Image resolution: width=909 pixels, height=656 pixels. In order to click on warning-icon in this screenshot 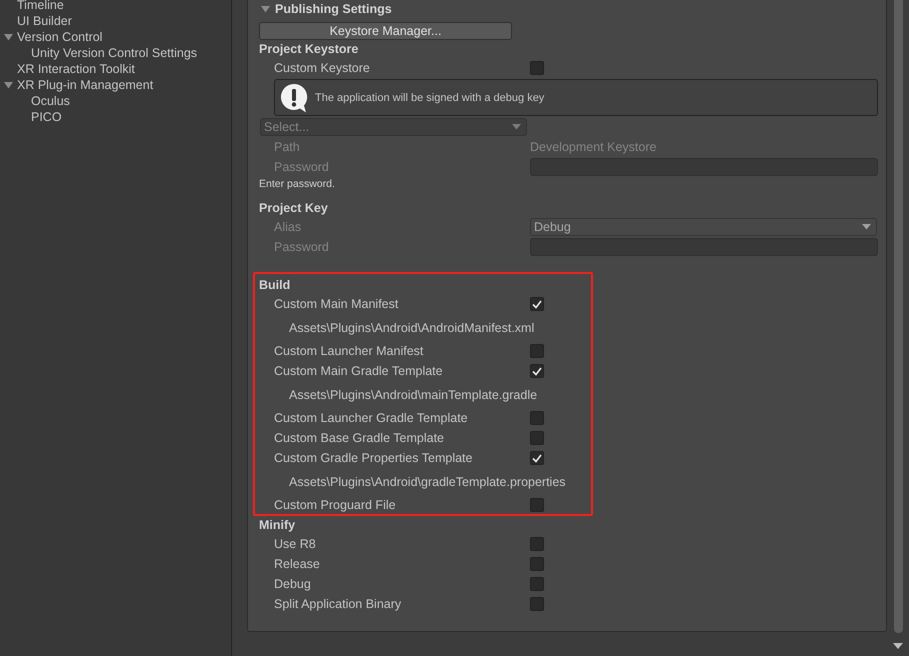, I will do `click(294, 98)`.